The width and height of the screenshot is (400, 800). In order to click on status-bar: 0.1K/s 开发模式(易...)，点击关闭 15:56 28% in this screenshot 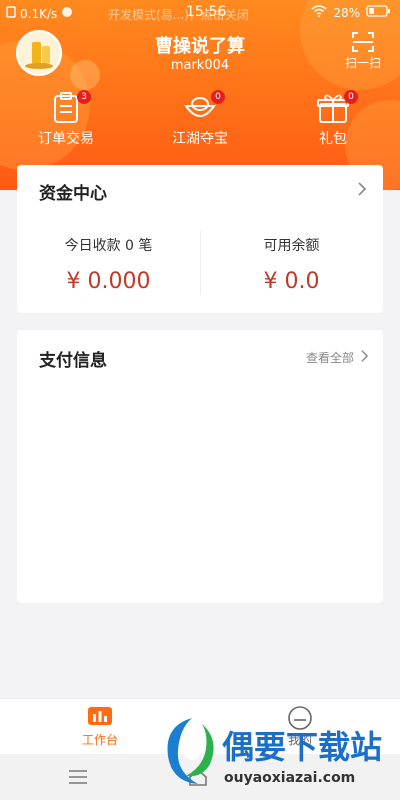, I will do `click(200, 14)`.